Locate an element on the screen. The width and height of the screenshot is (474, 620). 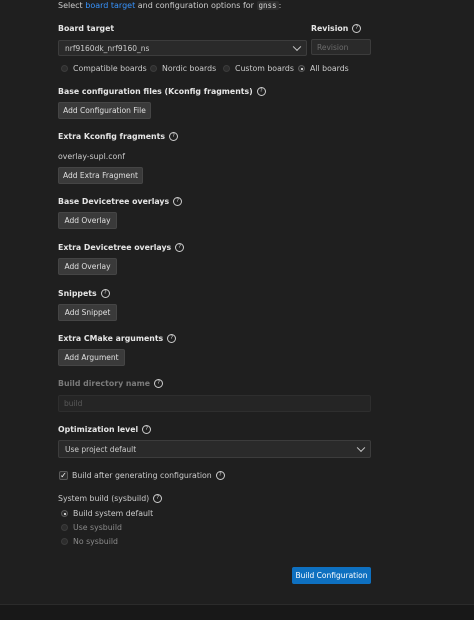
add-extra-overlay-button: Add Overlay is located at coordinates (87, 266).